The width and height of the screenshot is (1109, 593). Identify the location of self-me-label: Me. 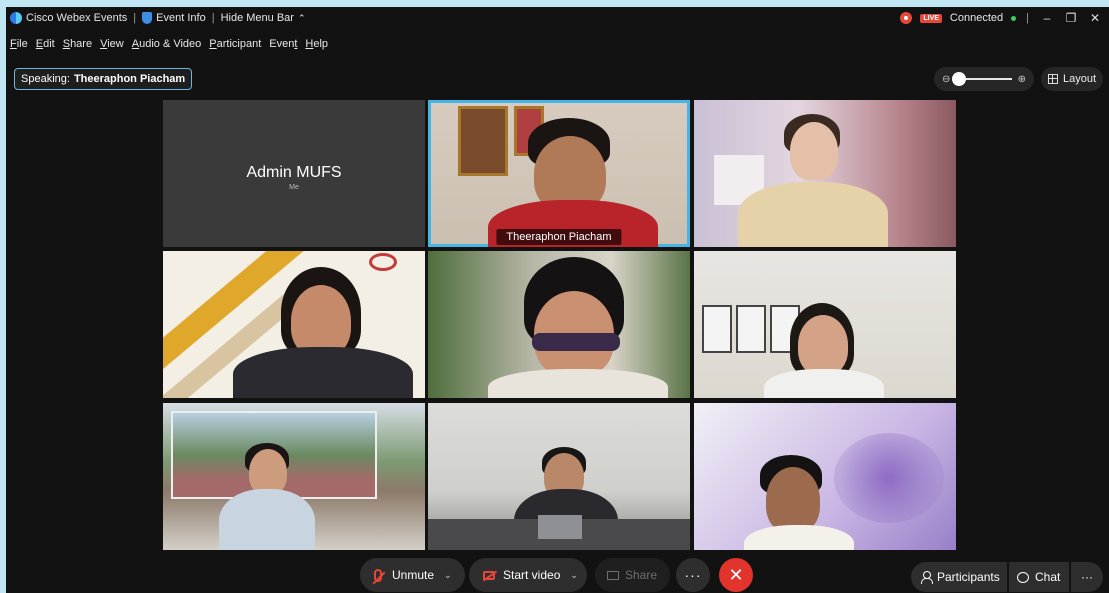
(294, 187).